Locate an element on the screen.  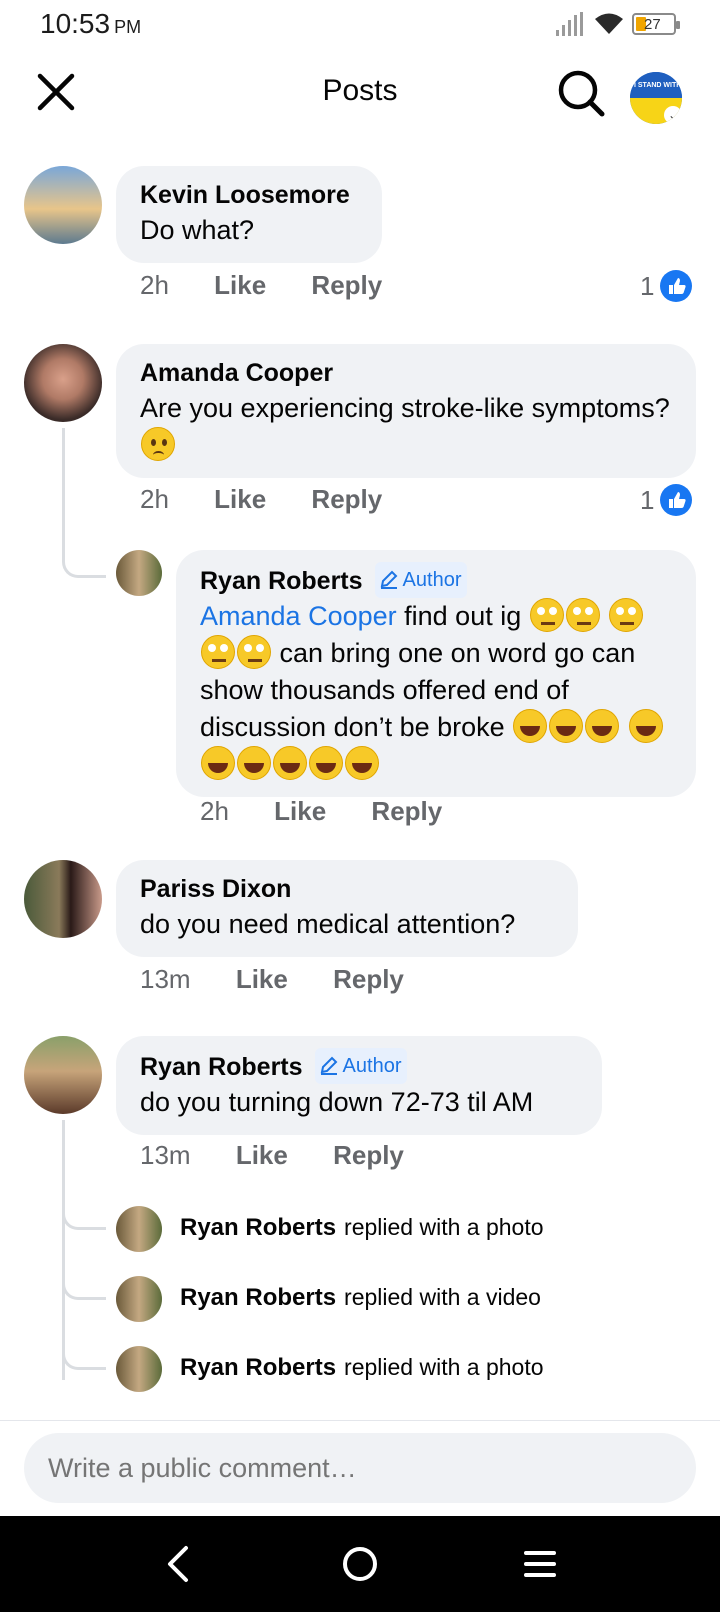
comment-author: Pariss Dixon is located at coordinates (347, 889).